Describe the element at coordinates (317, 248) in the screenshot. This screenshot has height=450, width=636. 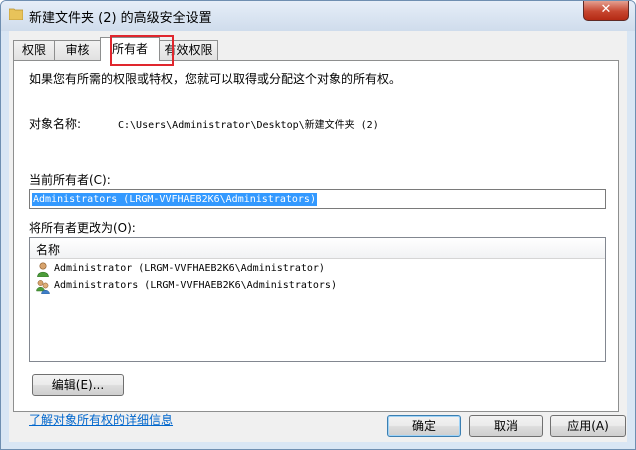
I see `list-header-name: 名称` at that location.